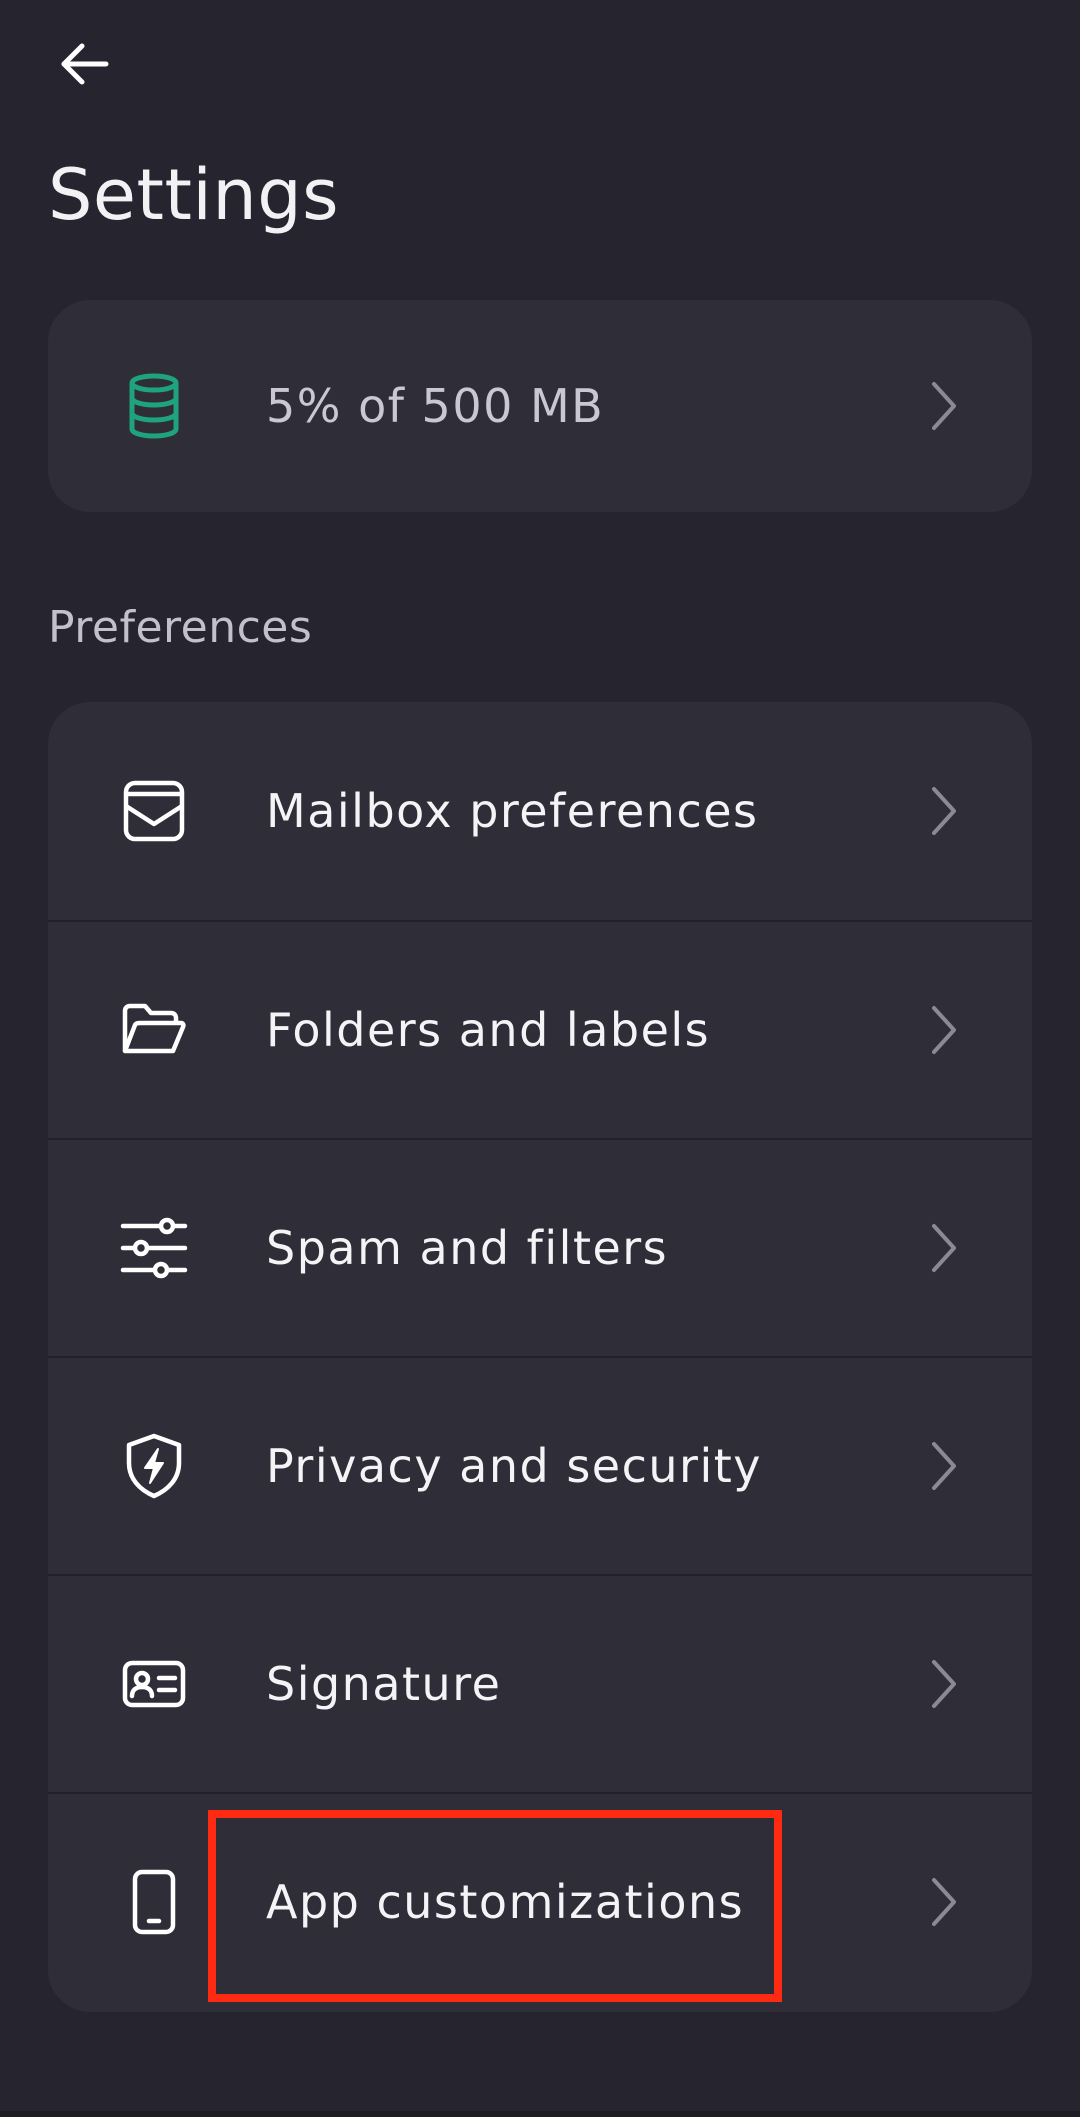 The image size is (1080, 2117). I want to click on signature-label: Signature, so click(384, 1684).